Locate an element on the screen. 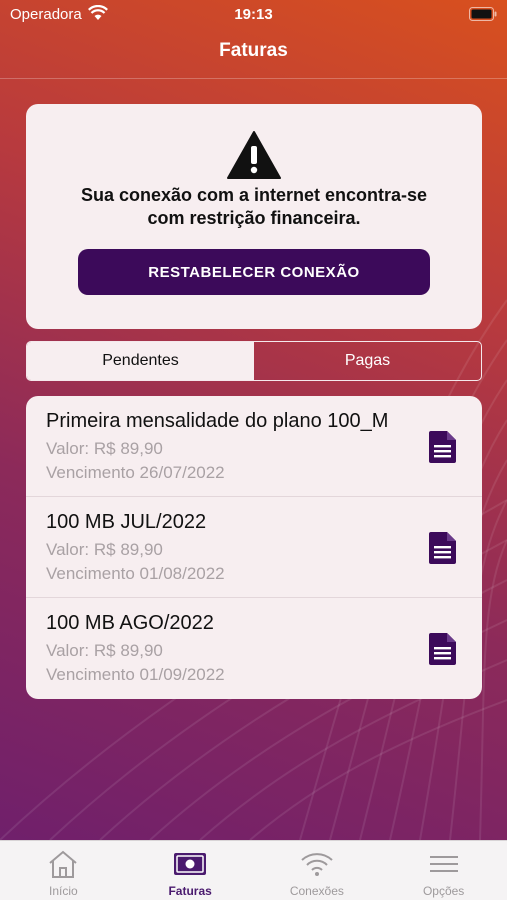 This screenshot has height=900, width=507. tab-conexoes: Conexões is located at coordinates (317, 870).